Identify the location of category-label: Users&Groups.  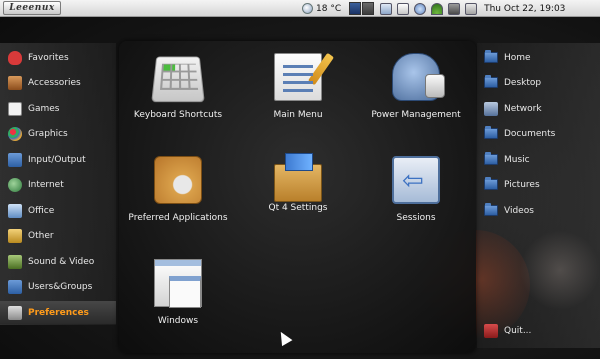
(60, 286).